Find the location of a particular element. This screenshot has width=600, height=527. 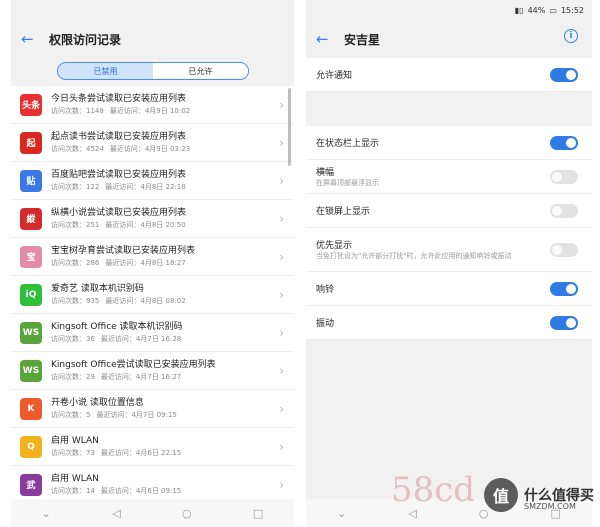

last-access: 最近访问：4月6日 09:15 is located at coordinates (141, 491).